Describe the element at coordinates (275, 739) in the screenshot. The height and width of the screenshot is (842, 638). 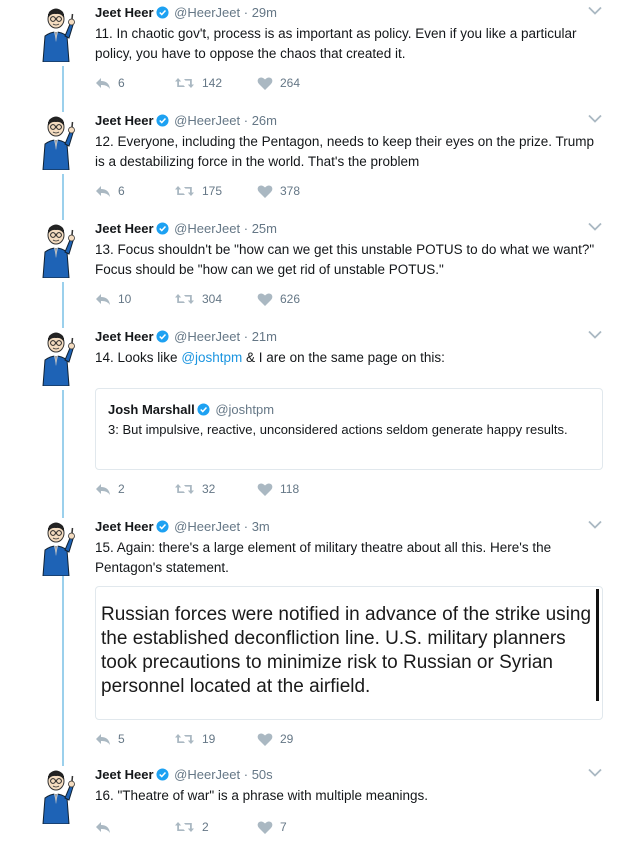
I see `like-button: 29` at that location.